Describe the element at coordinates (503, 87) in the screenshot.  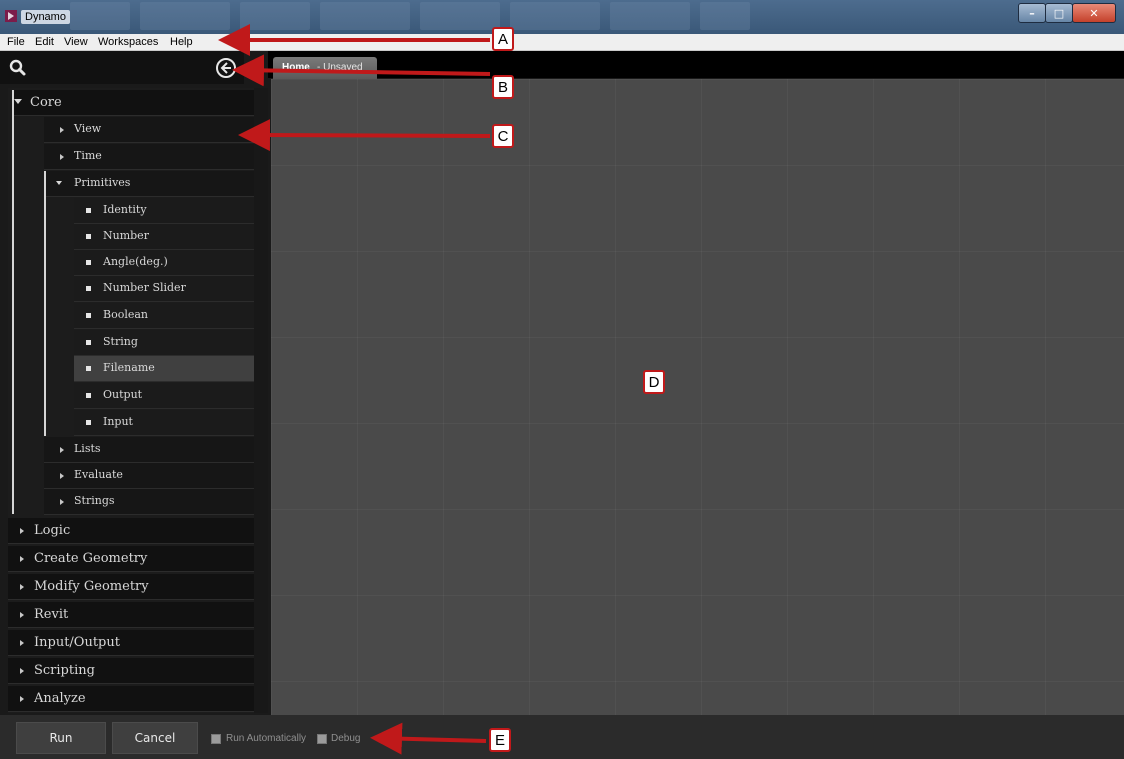
I see `callout-b: B` at that location.